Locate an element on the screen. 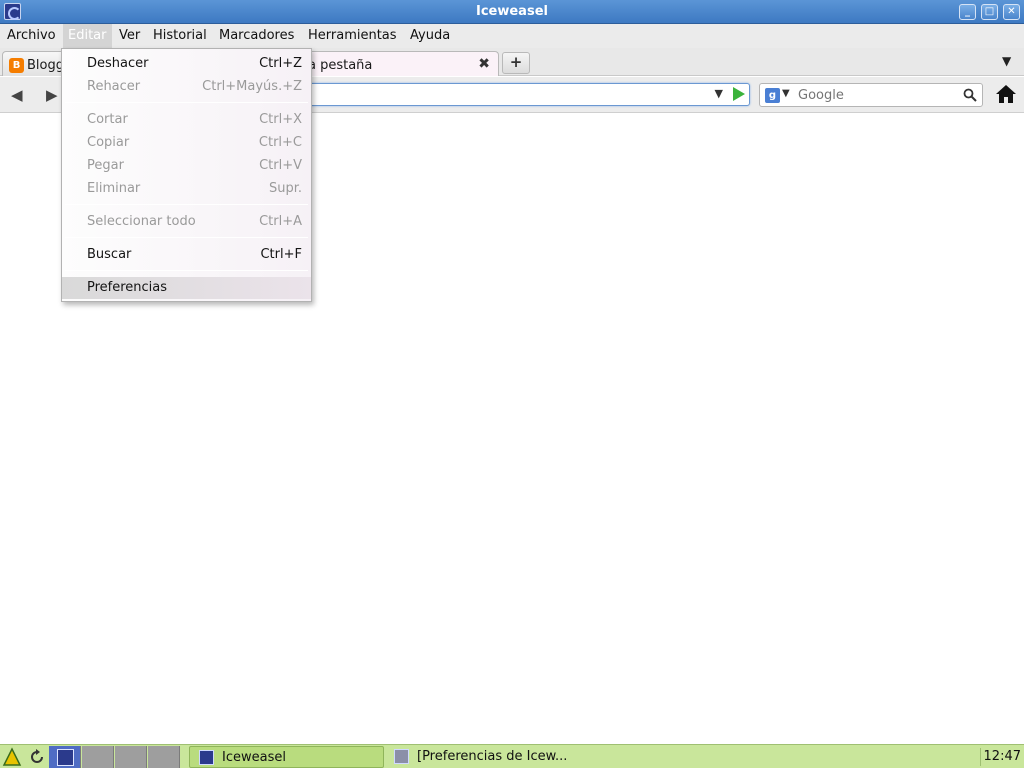 The height and width of the screenshot is (768, 1024). chevron-down-icon: ▼ is located at coordinates (1006, 61).